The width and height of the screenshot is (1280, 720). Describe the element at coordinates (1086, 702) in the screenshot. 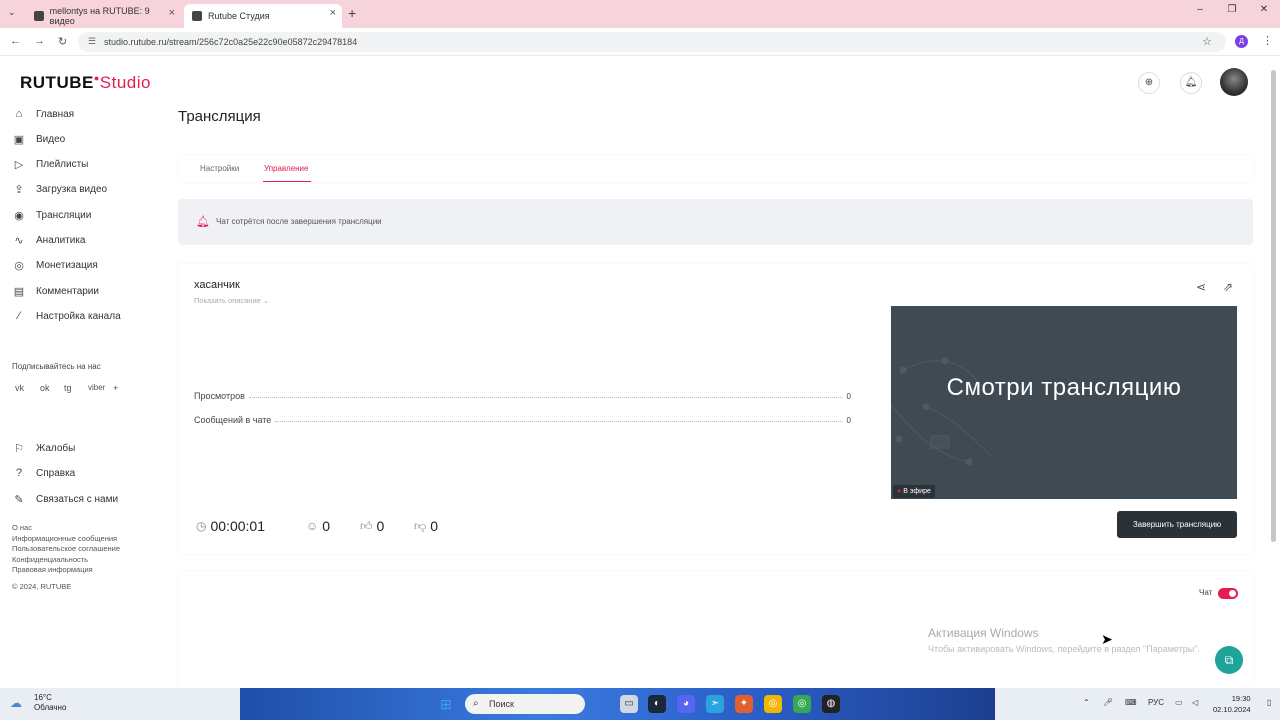

I see `tray-overflow-icon: ⌃` at that location.